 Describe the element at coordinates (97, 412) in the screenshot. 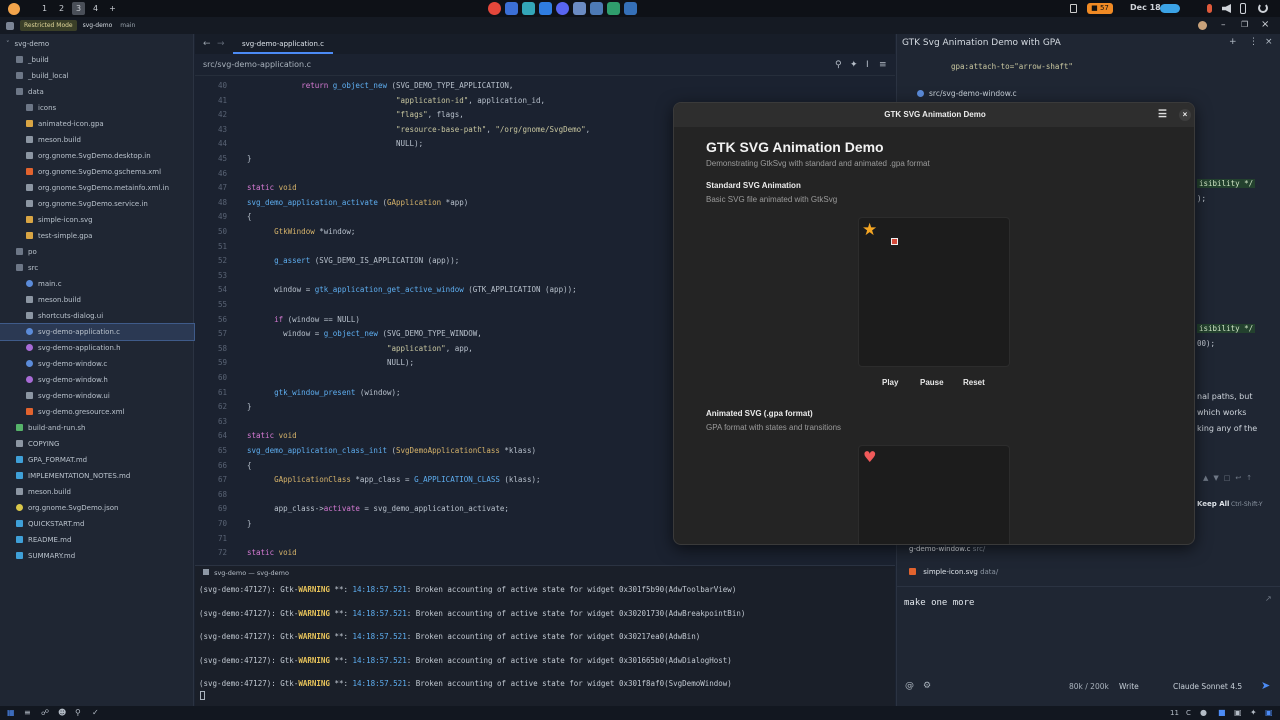

I see `tree-item: svg-demo.gresource.xml` at that location.